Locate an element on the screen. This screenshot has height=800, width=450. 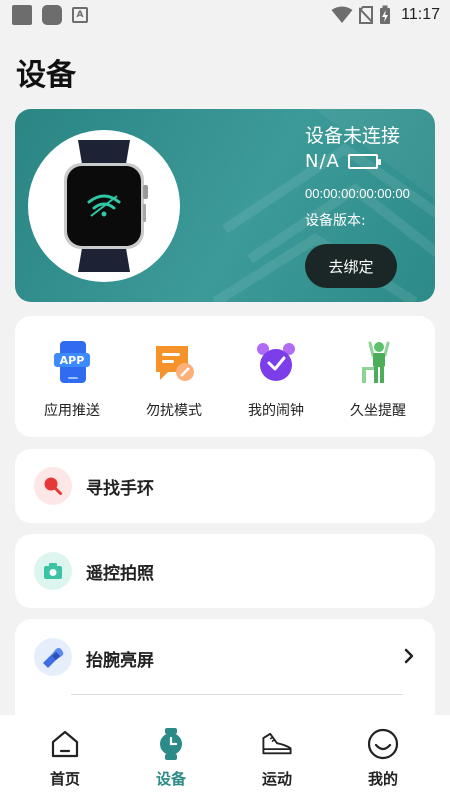
firmware-version: 设备版本: is located at coordinates (335, 221).